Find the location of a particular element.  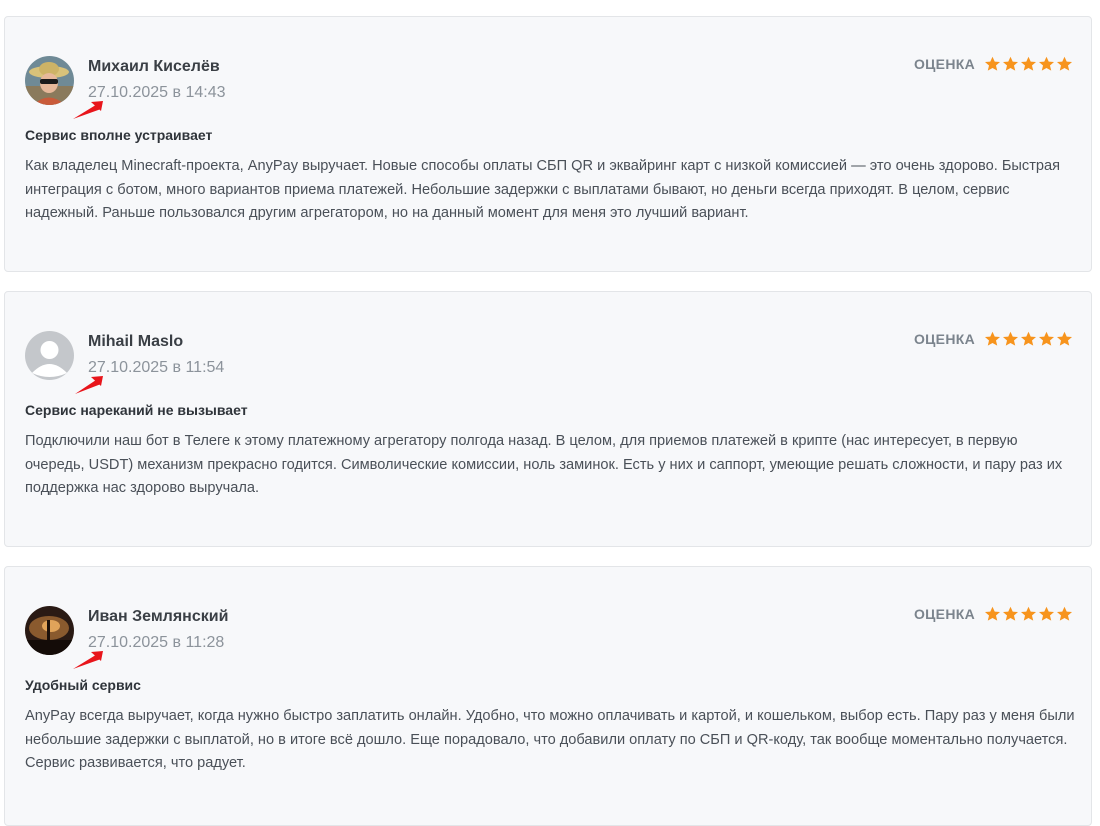

review-title: Сервис нареканий не вызывает is located at coordinates (136, 410).